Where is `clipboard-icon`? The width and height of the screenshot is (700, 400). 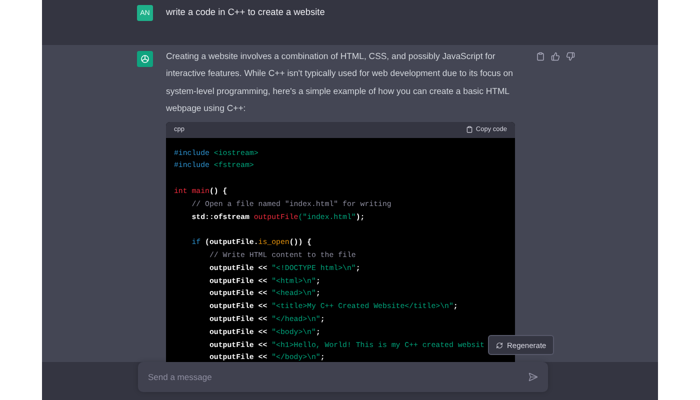 clipboard-icon is located at coordinates (469, 130).